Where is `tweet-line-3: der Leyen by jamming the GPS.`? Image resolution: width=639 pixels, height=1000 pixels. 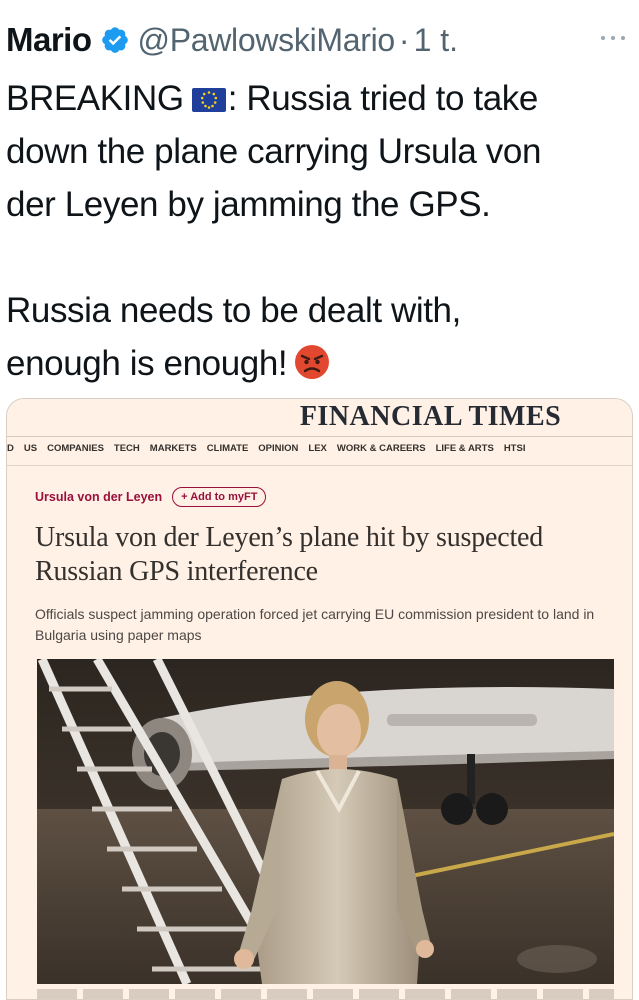 tweet-line-3: der Leyen by jamming the GPS. is located at coordinates (248, 204).